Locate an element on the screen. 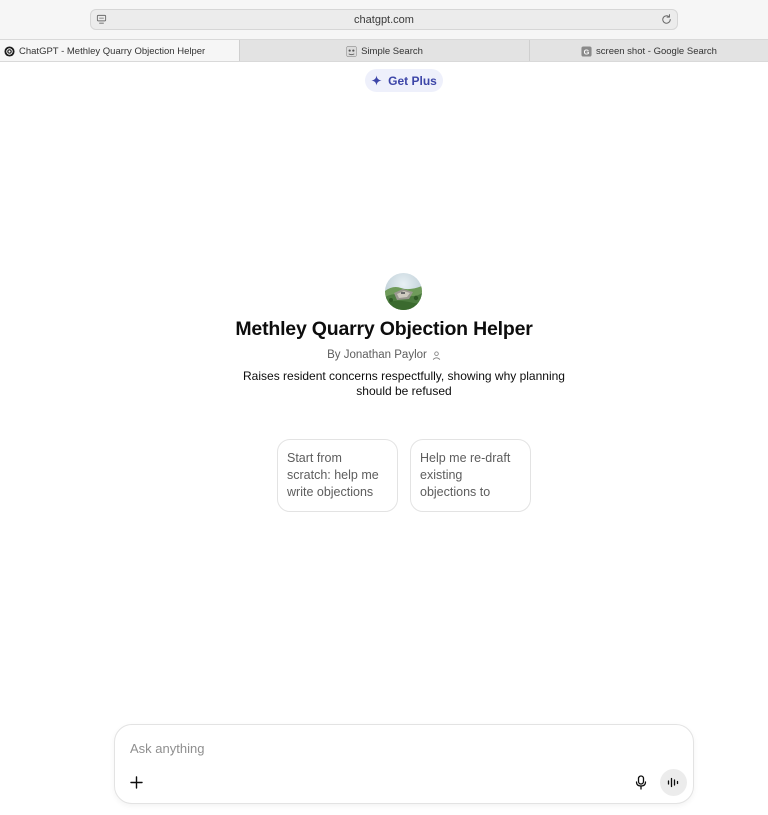  microphone-icon is located at coordinates (641, 782).